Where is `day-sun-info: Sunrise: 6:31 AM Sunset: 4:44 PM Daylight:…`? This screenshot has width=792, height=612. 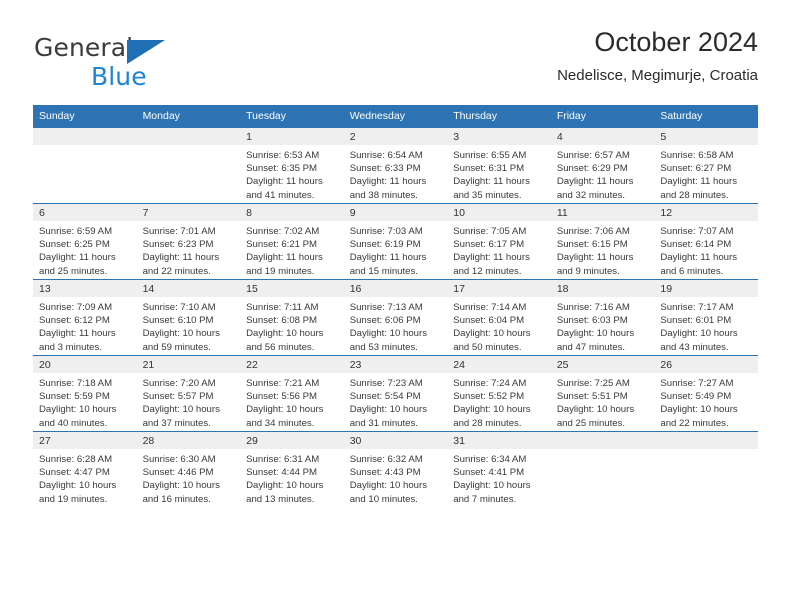 day-sun-info: Sunrise: 6:31 AM Sunset: 4:44 PM Daylight:… is located at coordinates (292, 477).